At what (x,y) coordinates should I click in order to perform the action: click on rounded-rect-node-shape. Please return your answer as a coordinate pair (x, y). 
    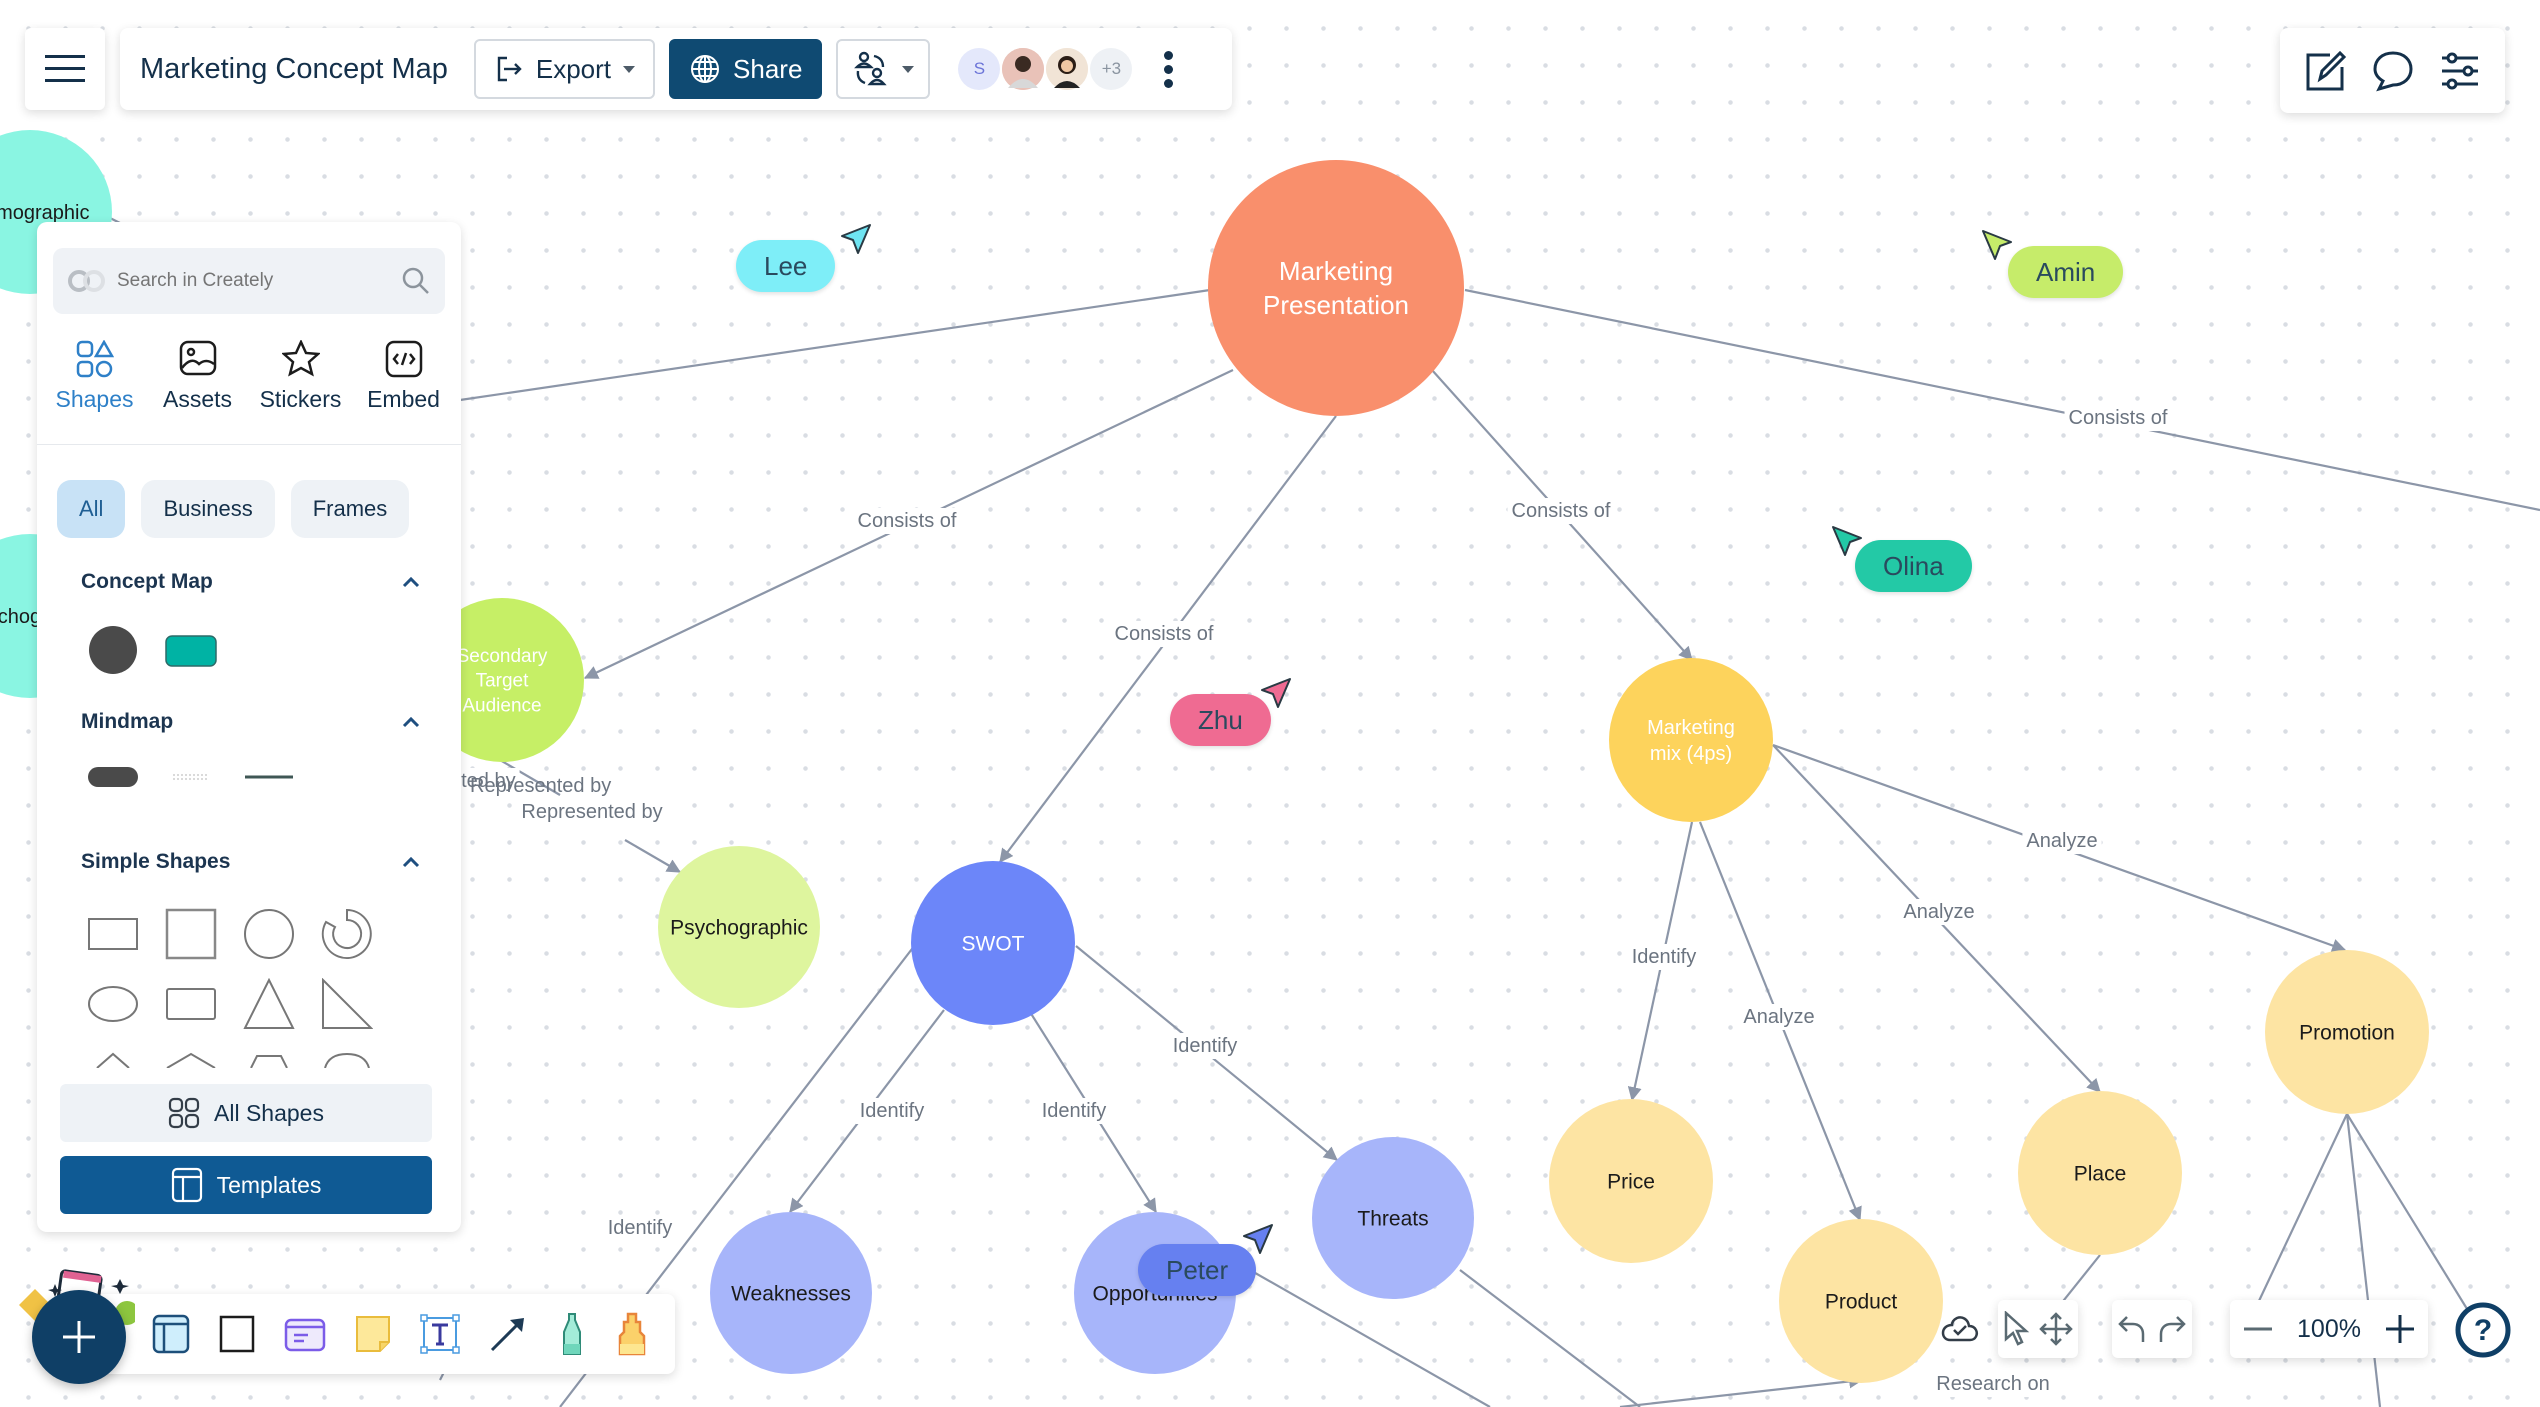
    Looking at the image, I should click on (191, 650).